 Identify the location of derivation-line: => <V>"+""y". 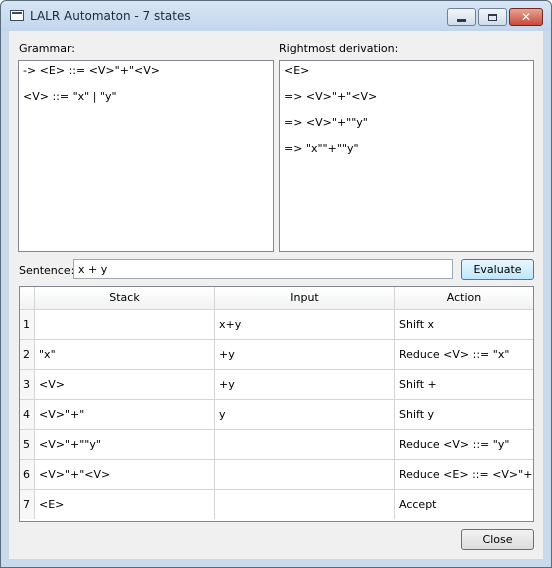
(326, 122).